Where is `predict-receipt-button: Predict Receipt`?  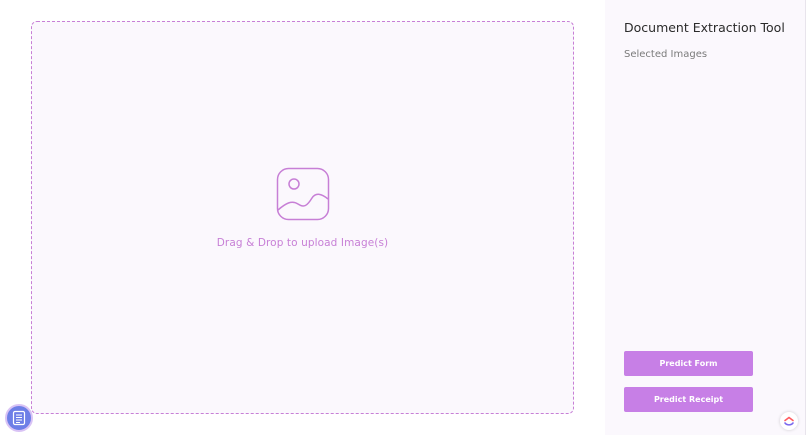
predict-receipt-button: Predict Receipt is located at coordinates (688, 399).